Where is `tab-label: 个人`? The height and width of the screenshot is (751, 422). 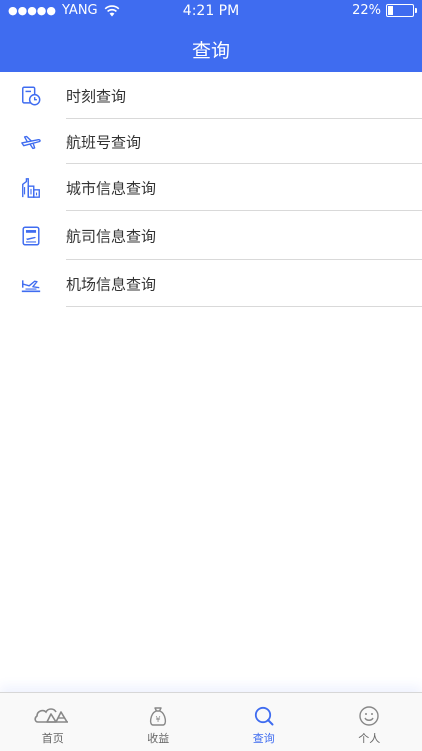 tab-label: 个人 is located at coordinates (369, 738).